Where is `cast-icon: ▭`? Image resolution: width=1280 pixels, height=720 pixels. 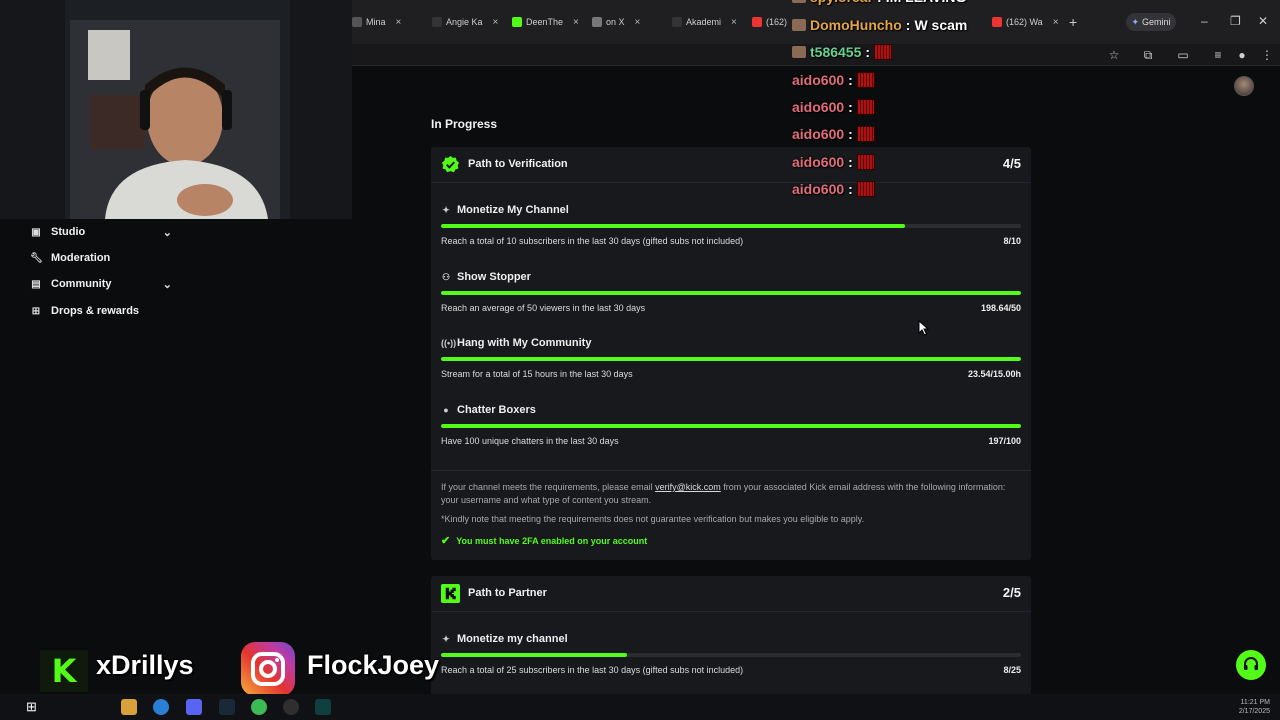
cast-icon: ▭ is located at coordinates (1183, 55).